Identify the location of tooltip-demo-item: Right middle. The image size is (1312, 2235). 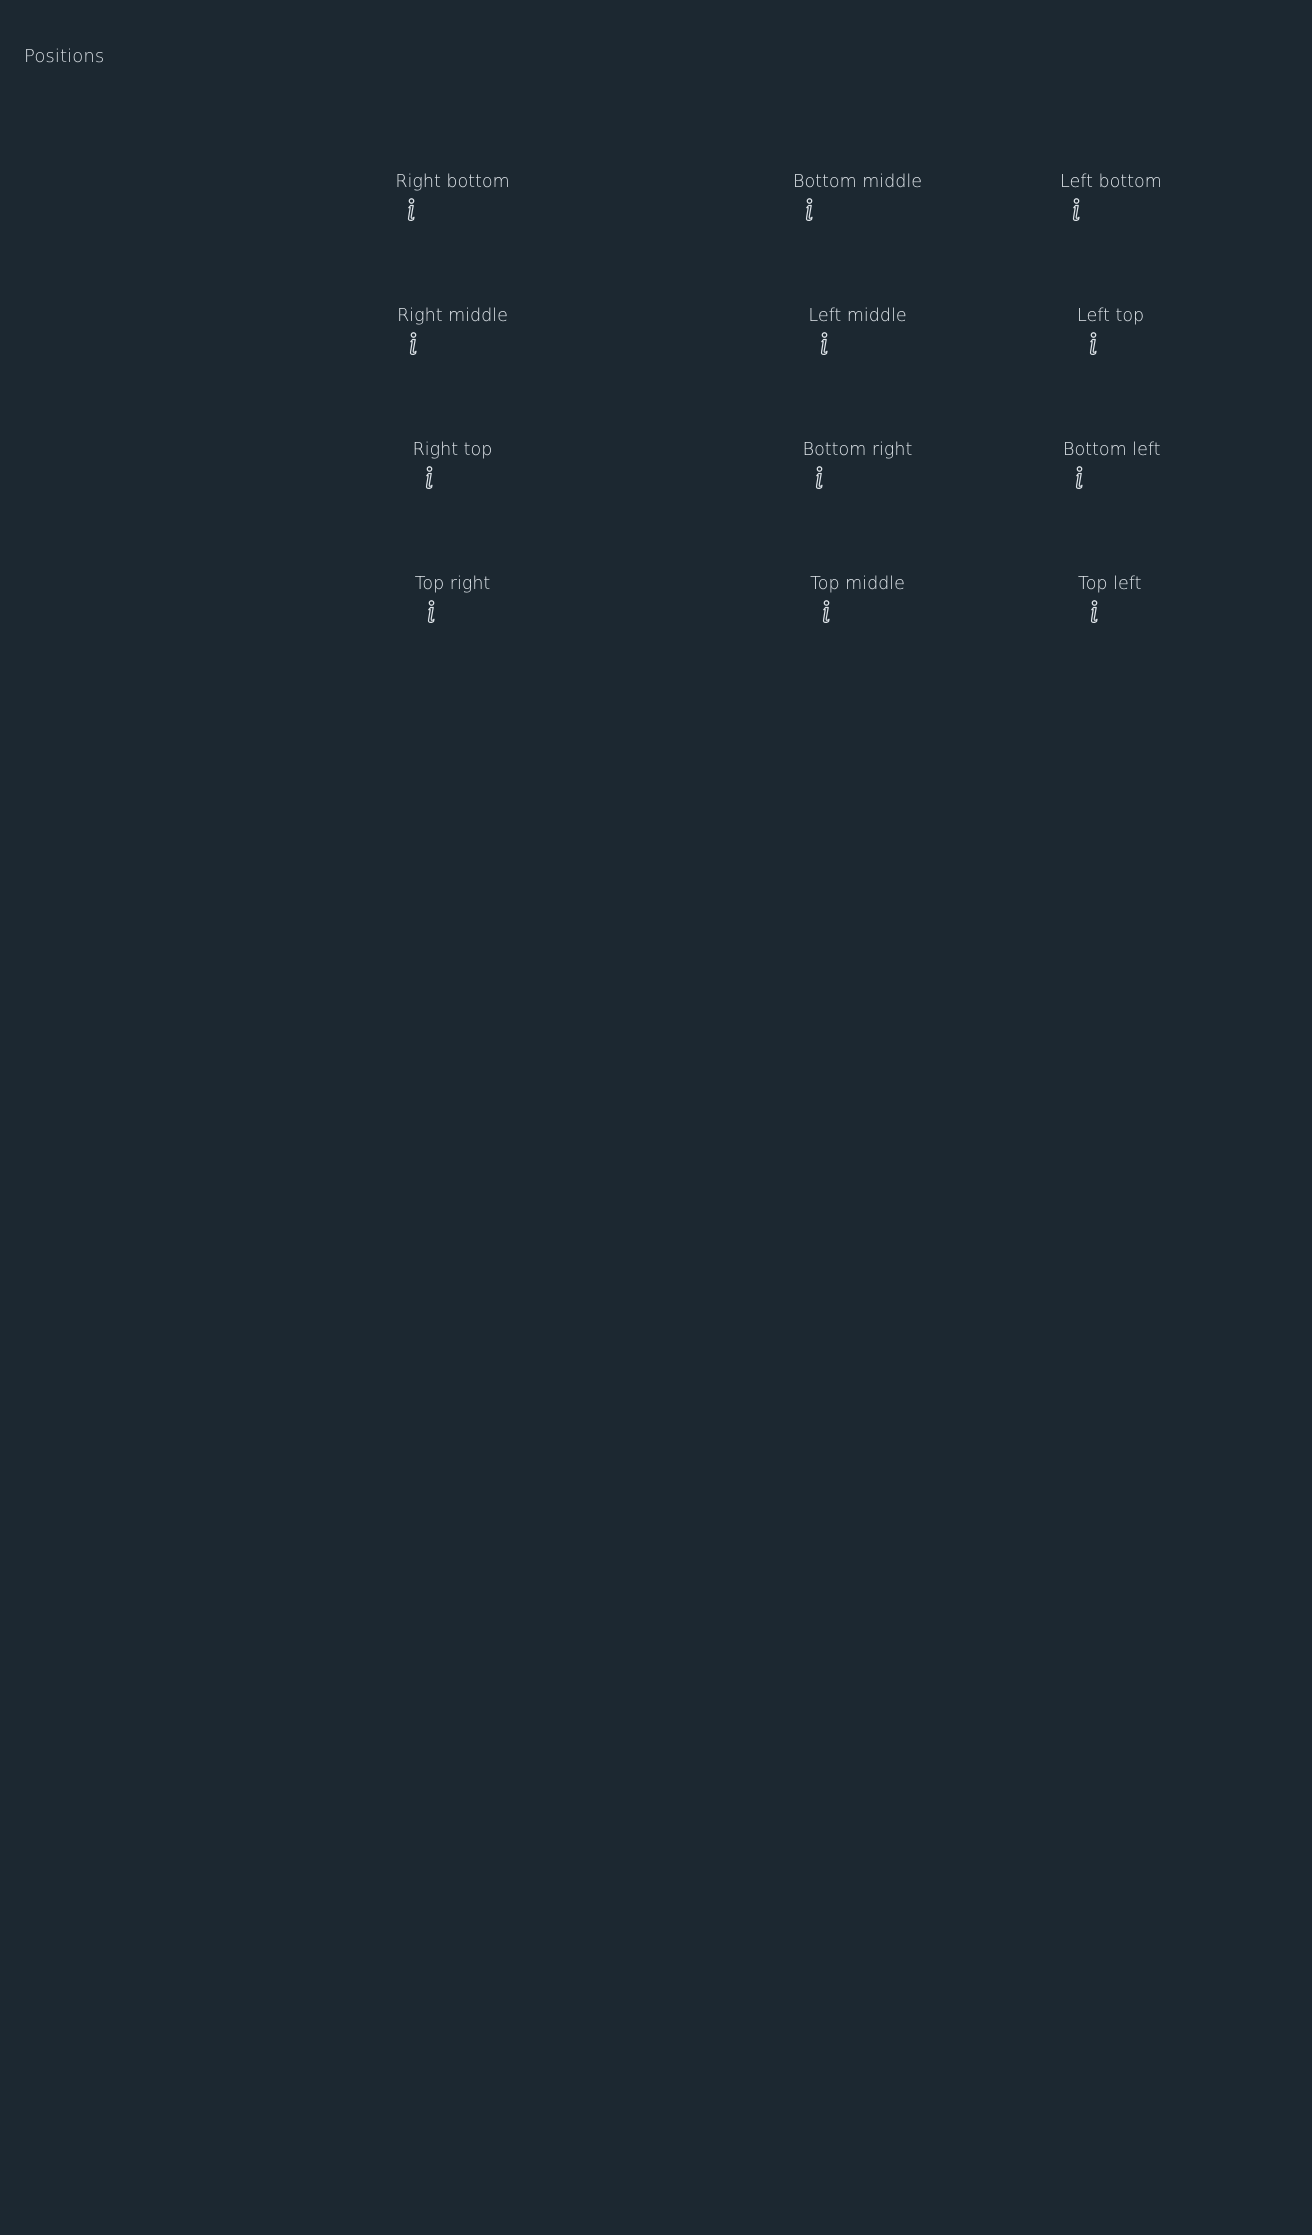
(452, 369).